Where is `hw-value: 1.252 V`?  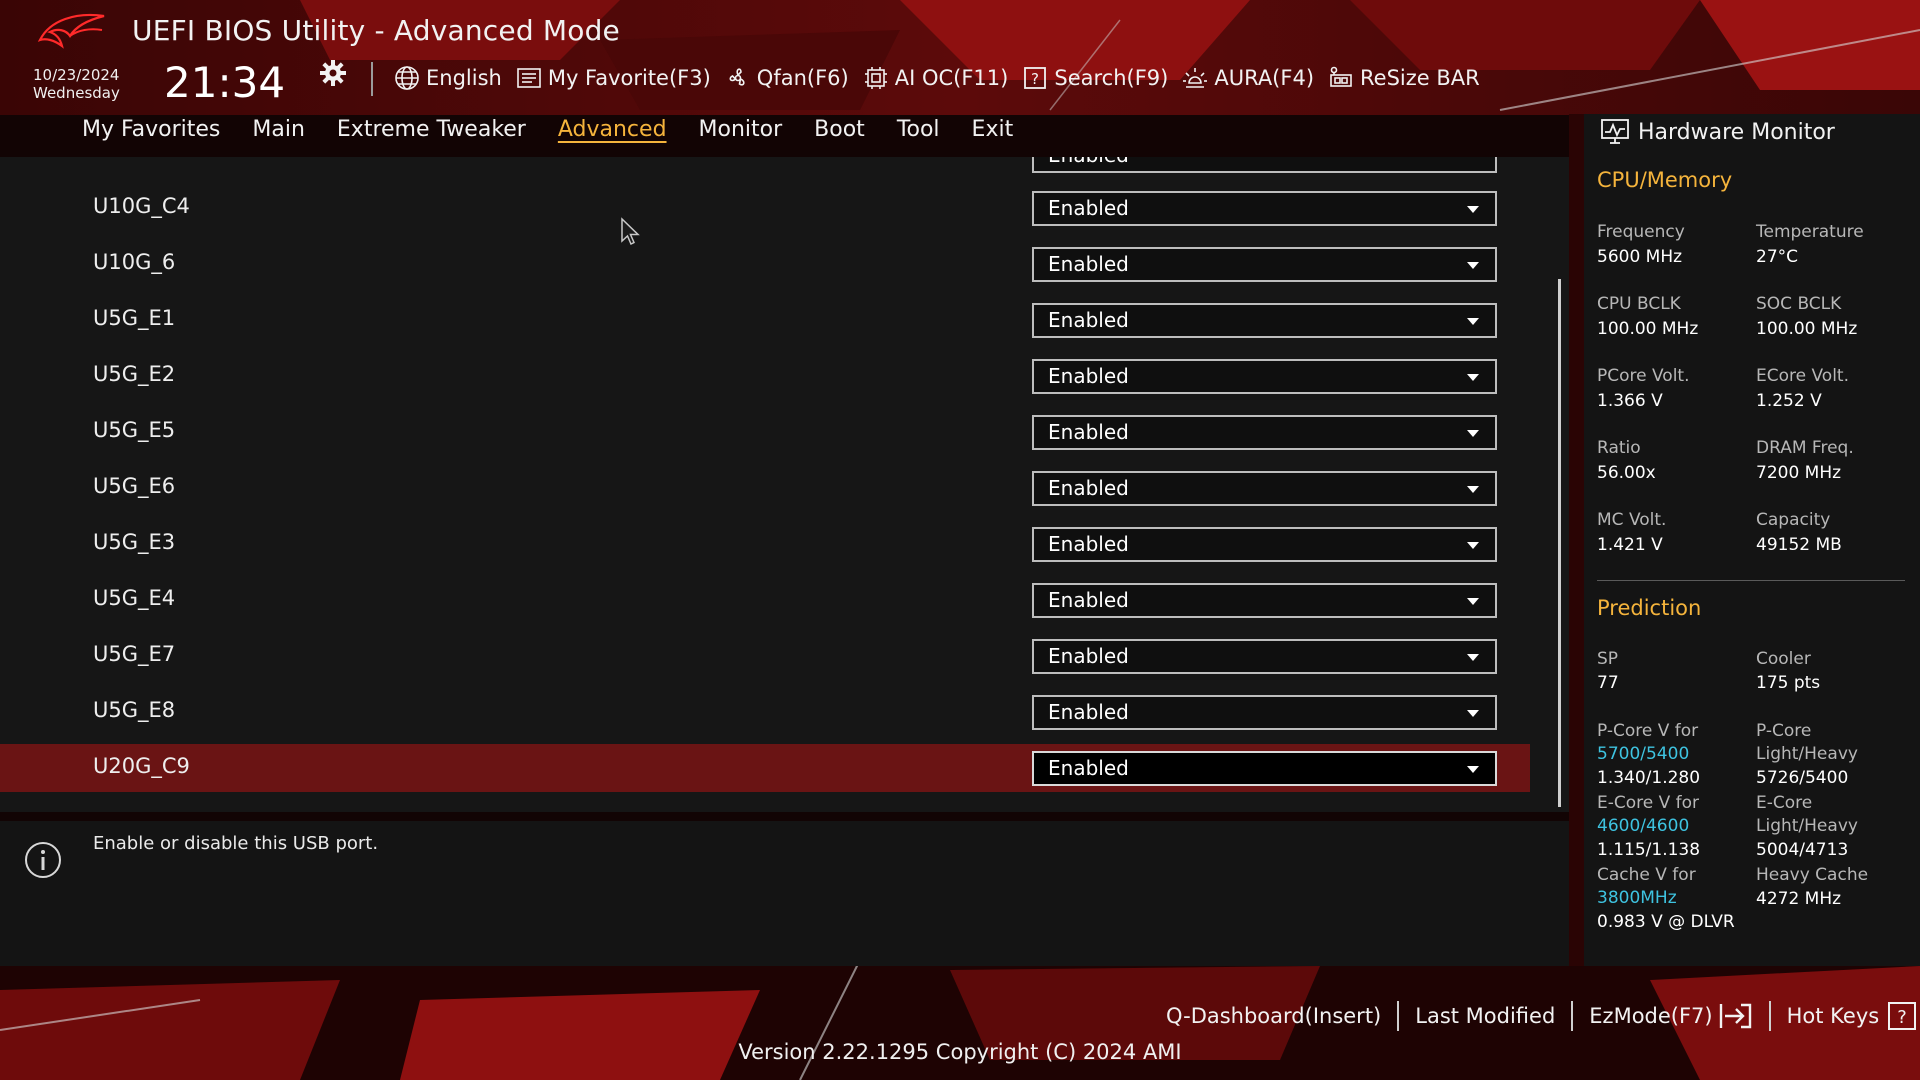
hw-value: 1.252 V is located at coordinates (1789, 401).